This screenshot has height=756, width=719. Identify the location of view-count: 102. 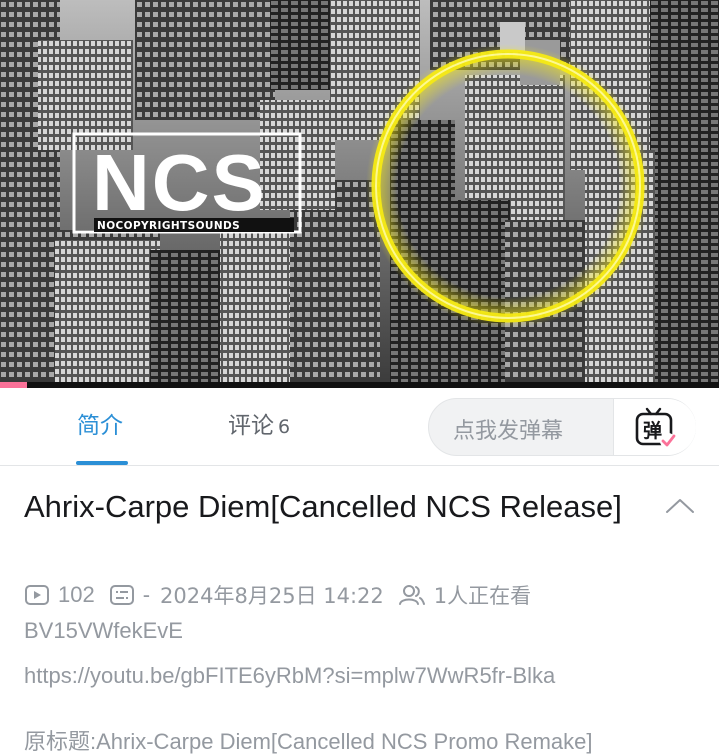
(76, 594).